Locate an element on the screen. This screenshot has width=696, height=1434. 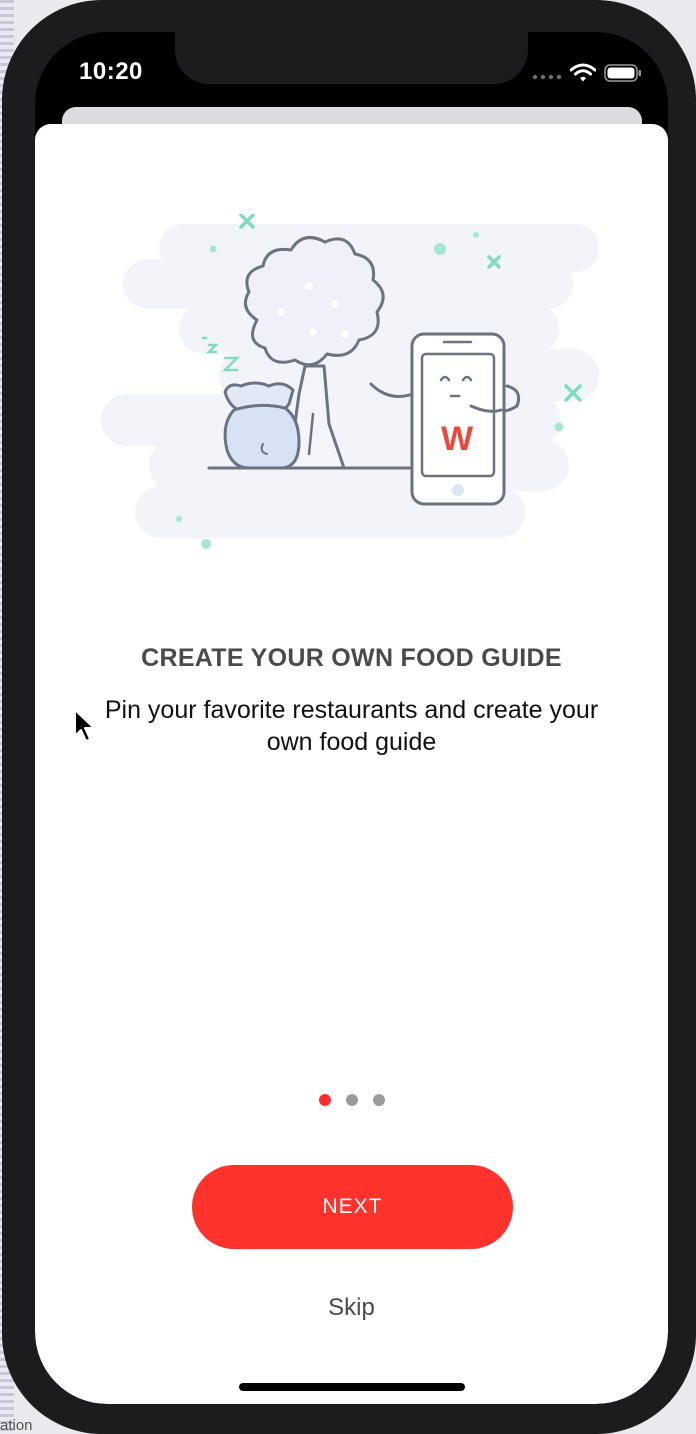
next-button: NEXT is located at coordinates (352, 1207).